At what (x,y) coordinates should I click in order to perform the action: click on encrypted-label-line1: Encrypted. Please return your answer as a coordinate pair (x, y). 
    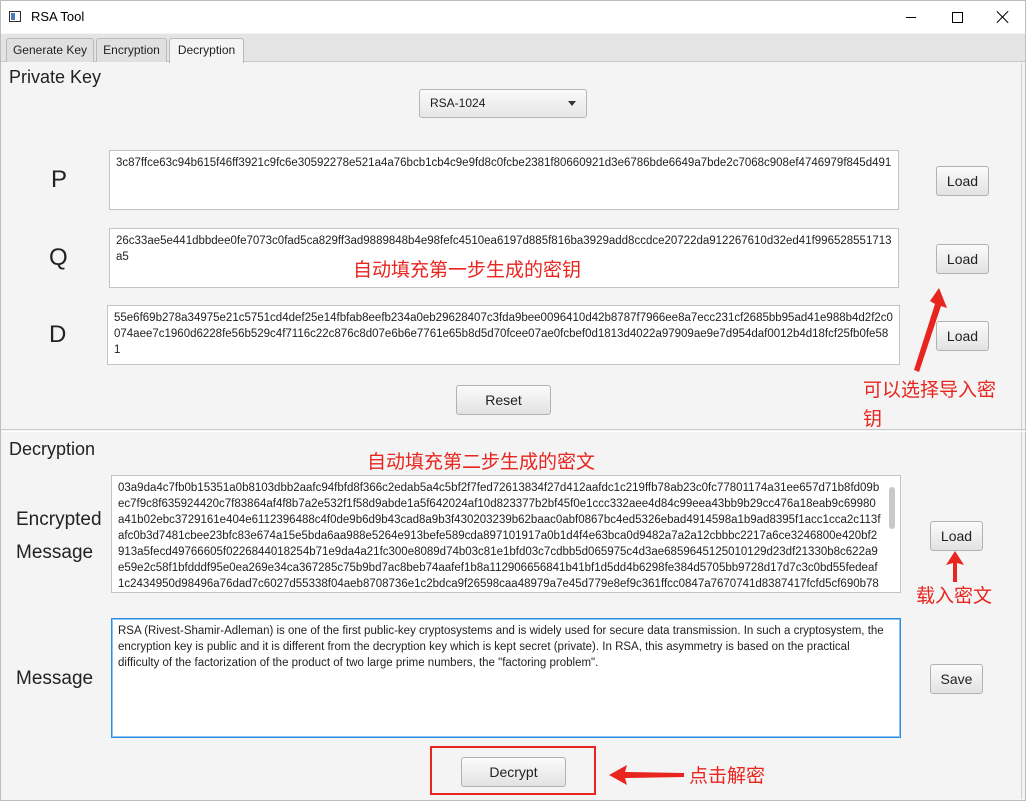
    Looking at the image, I should click on (59, 519).